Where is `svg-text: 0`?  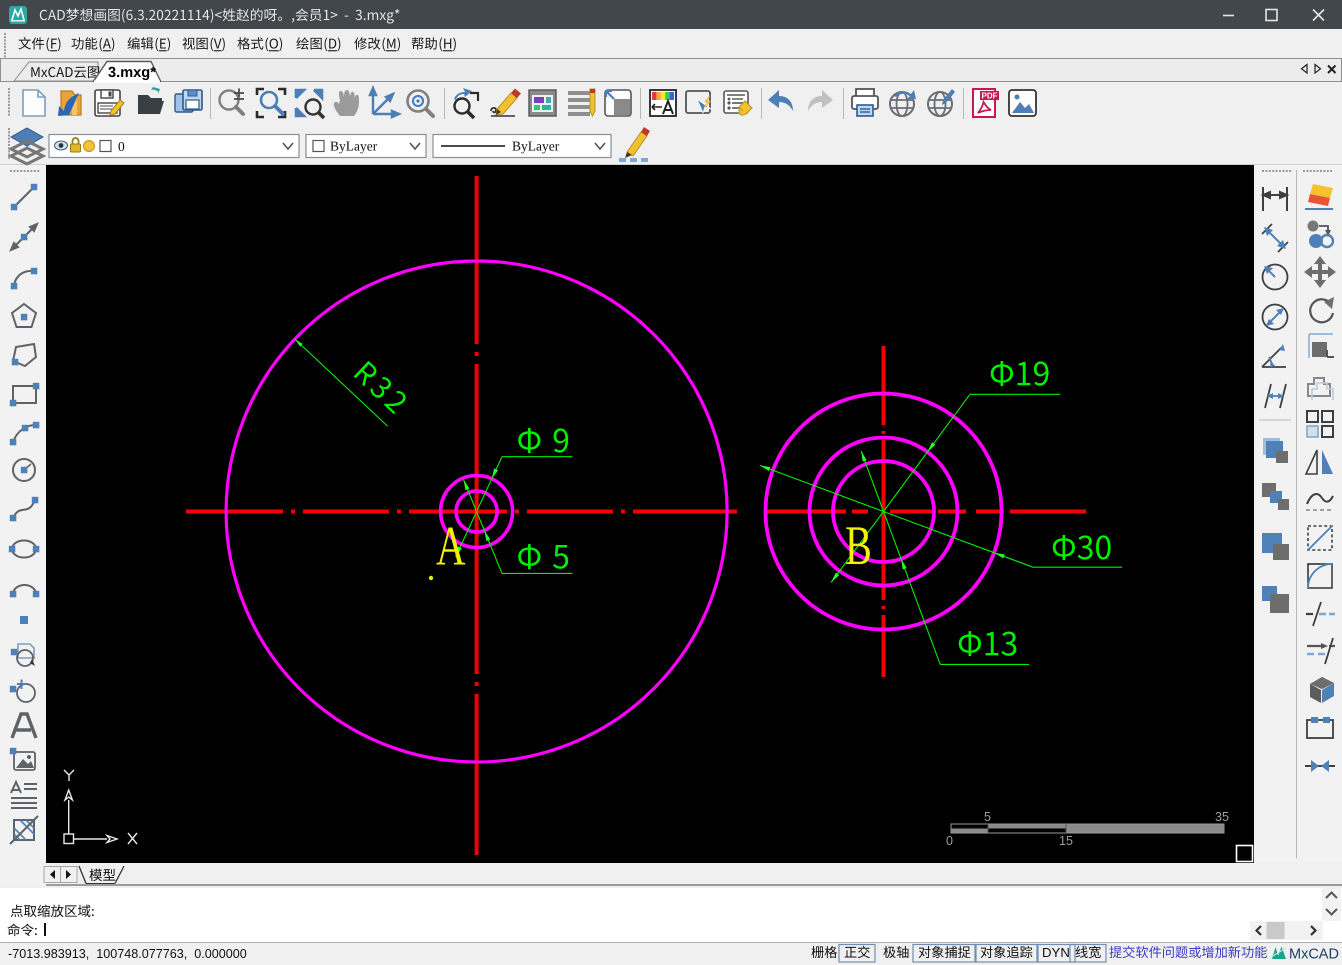
svg-text: 0 is located at coordinates (949, 841).